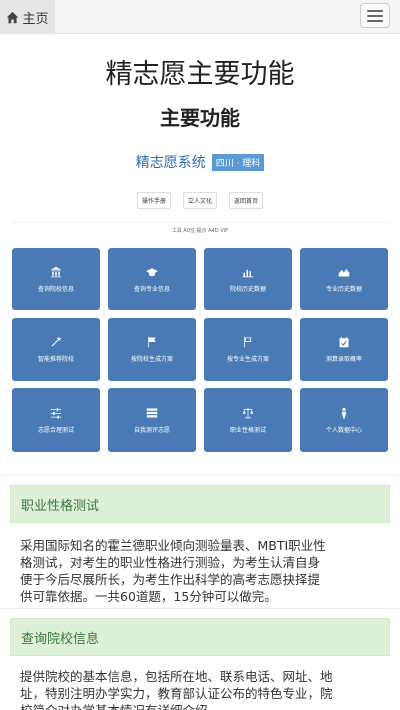  I want to click on bank-icon, so click(56, 271).